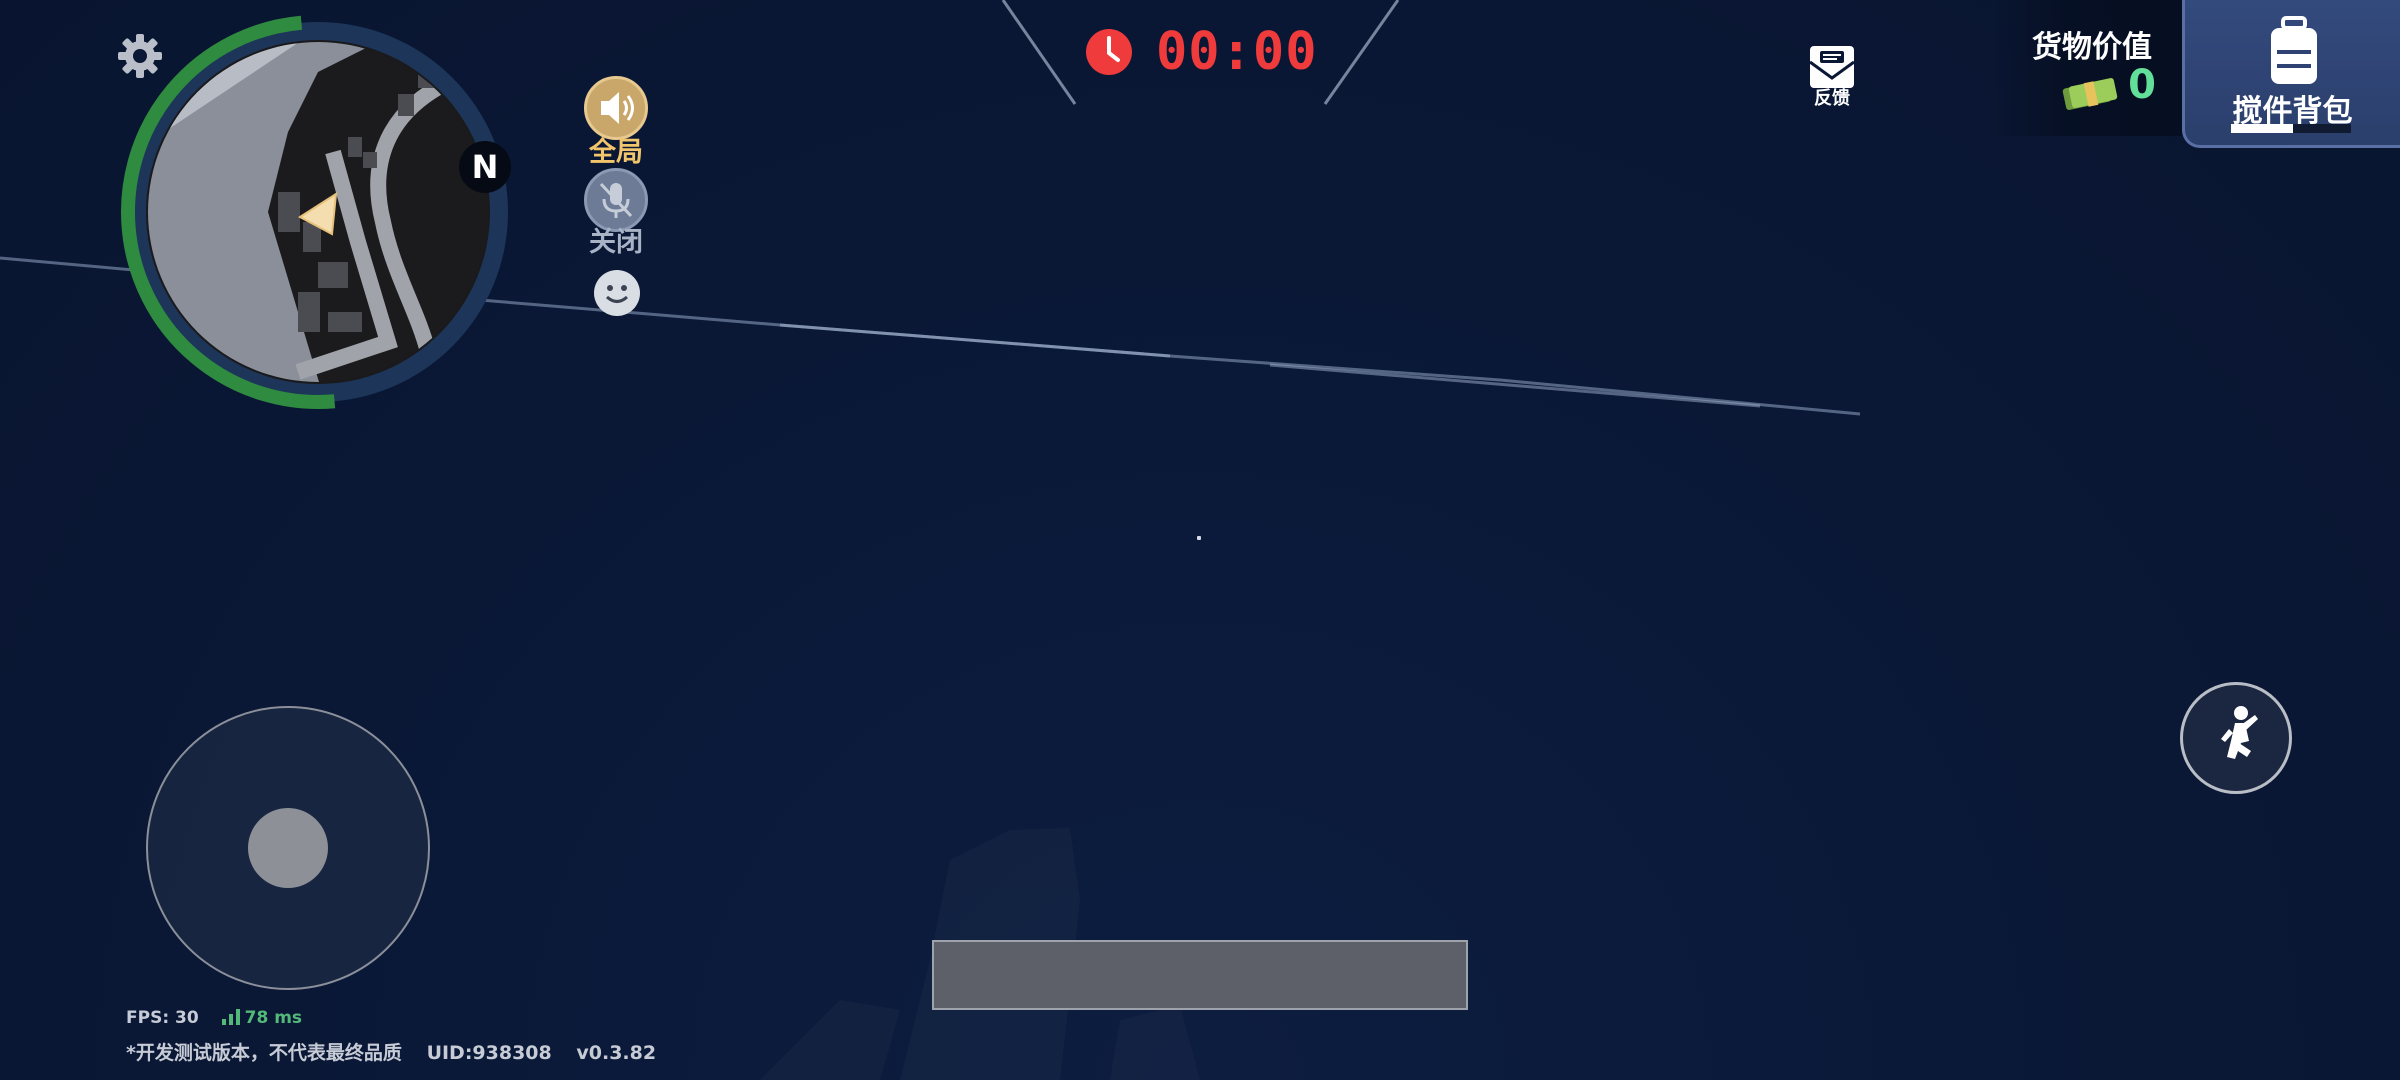 Image resolution: width=2400 pixels, height=1080 pixels. What do you see at coordinates (489, 1053) in the screenshot?
I see `user-id: UID:938308` at bounding box center [489, 1053].